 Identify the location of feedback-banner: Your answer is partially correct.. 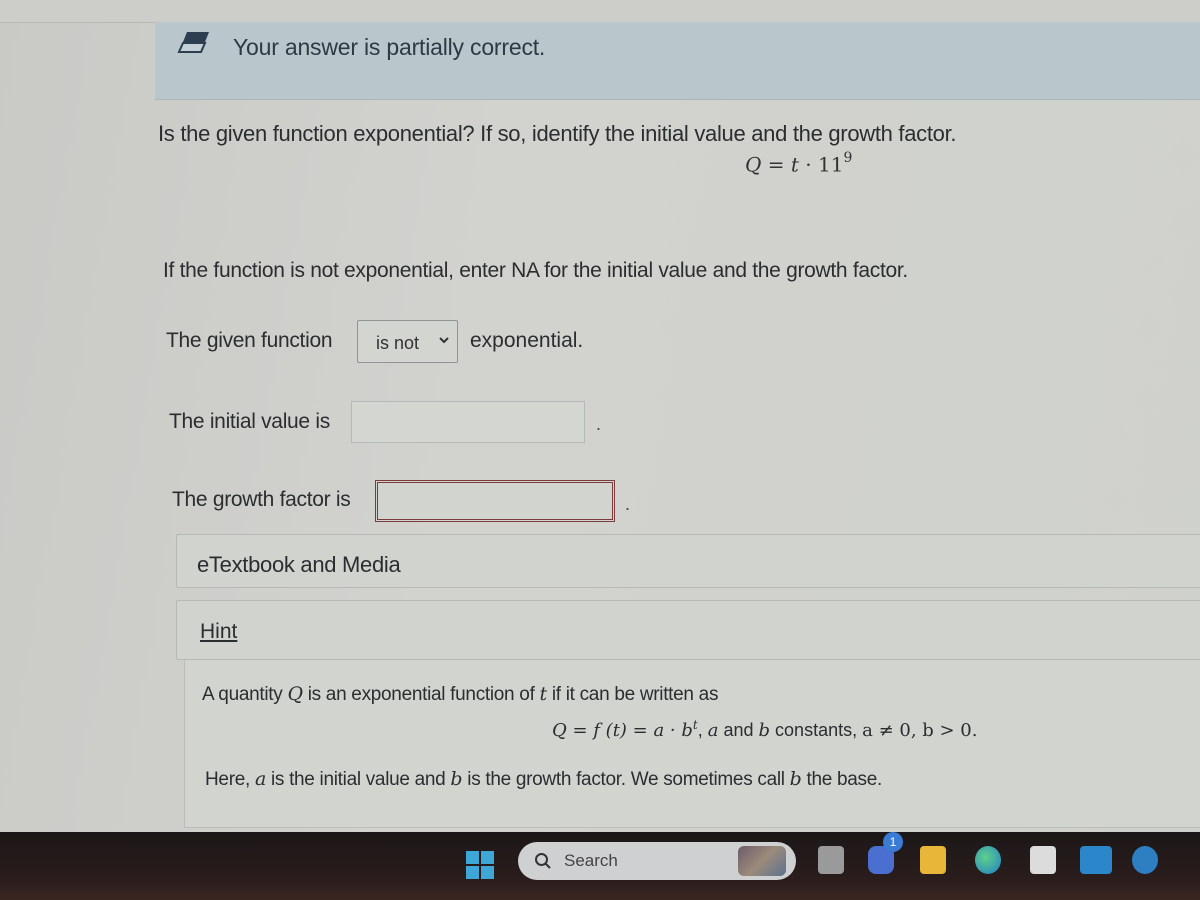
(677, 61).